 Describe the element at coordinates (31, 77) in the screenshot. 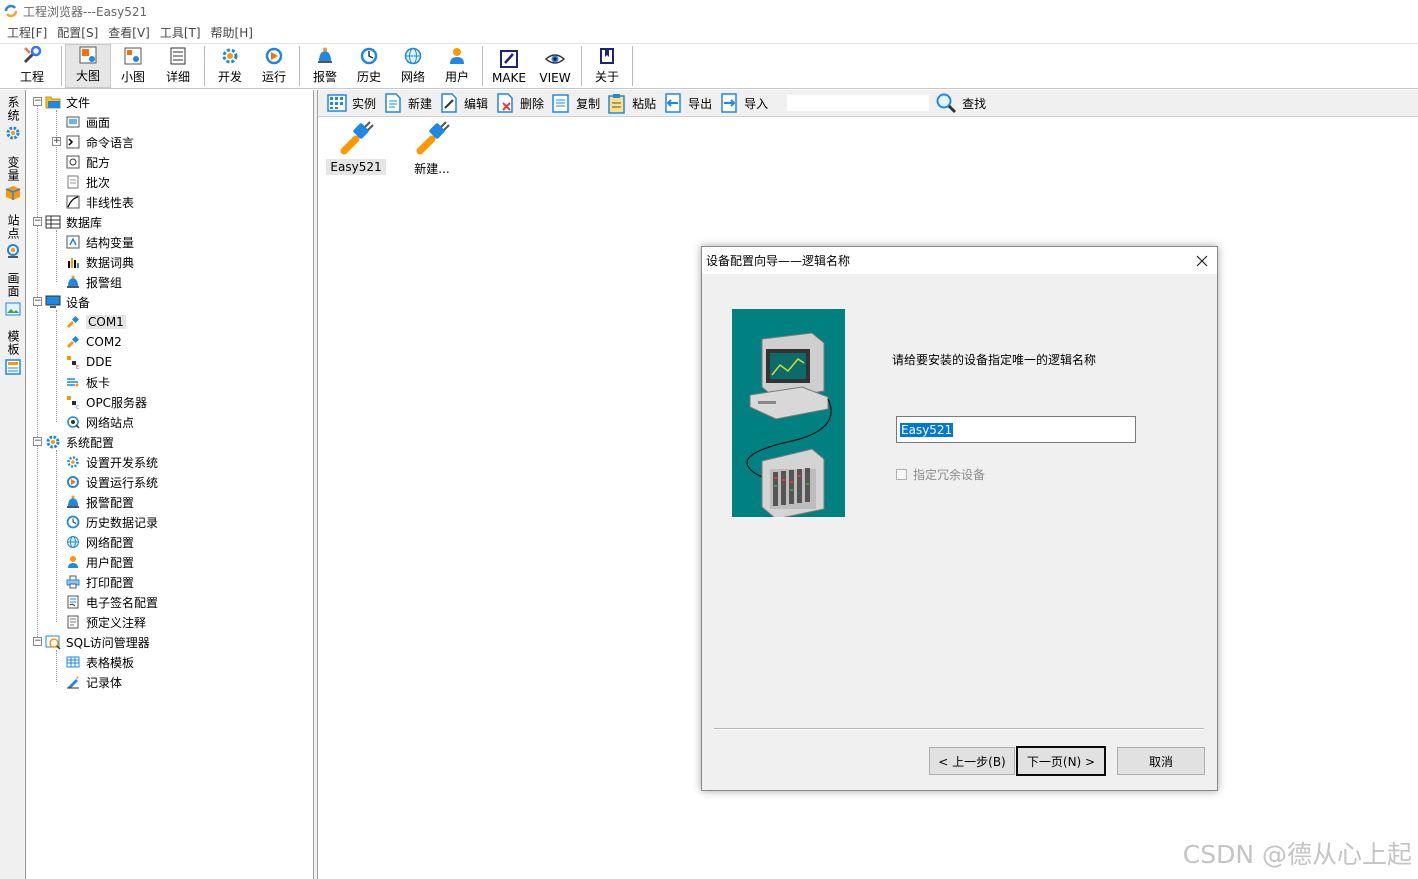

I see `project-label: 工程` at that location.